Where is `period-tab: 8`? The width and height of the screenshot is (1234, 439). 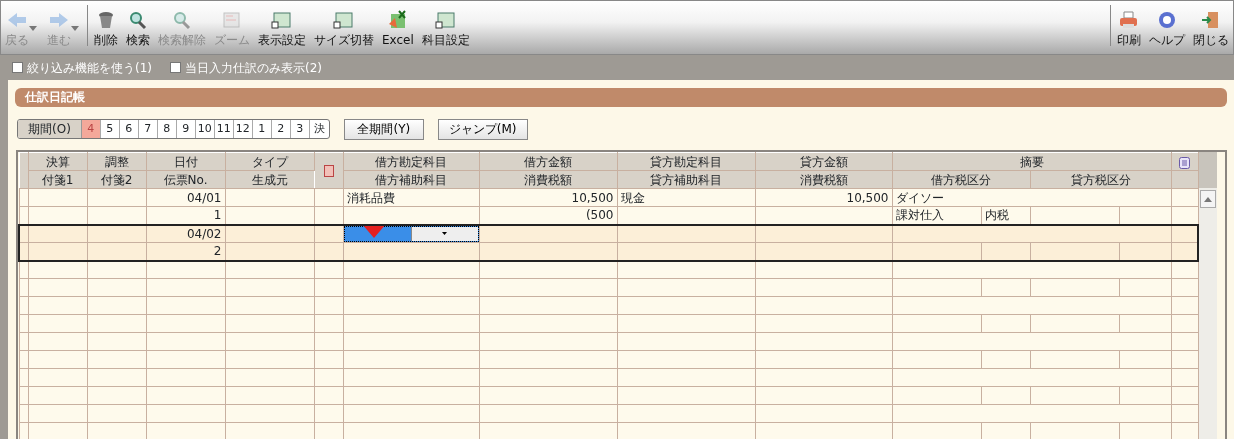
period-tab: 8 is located at coordinates (167, 129).